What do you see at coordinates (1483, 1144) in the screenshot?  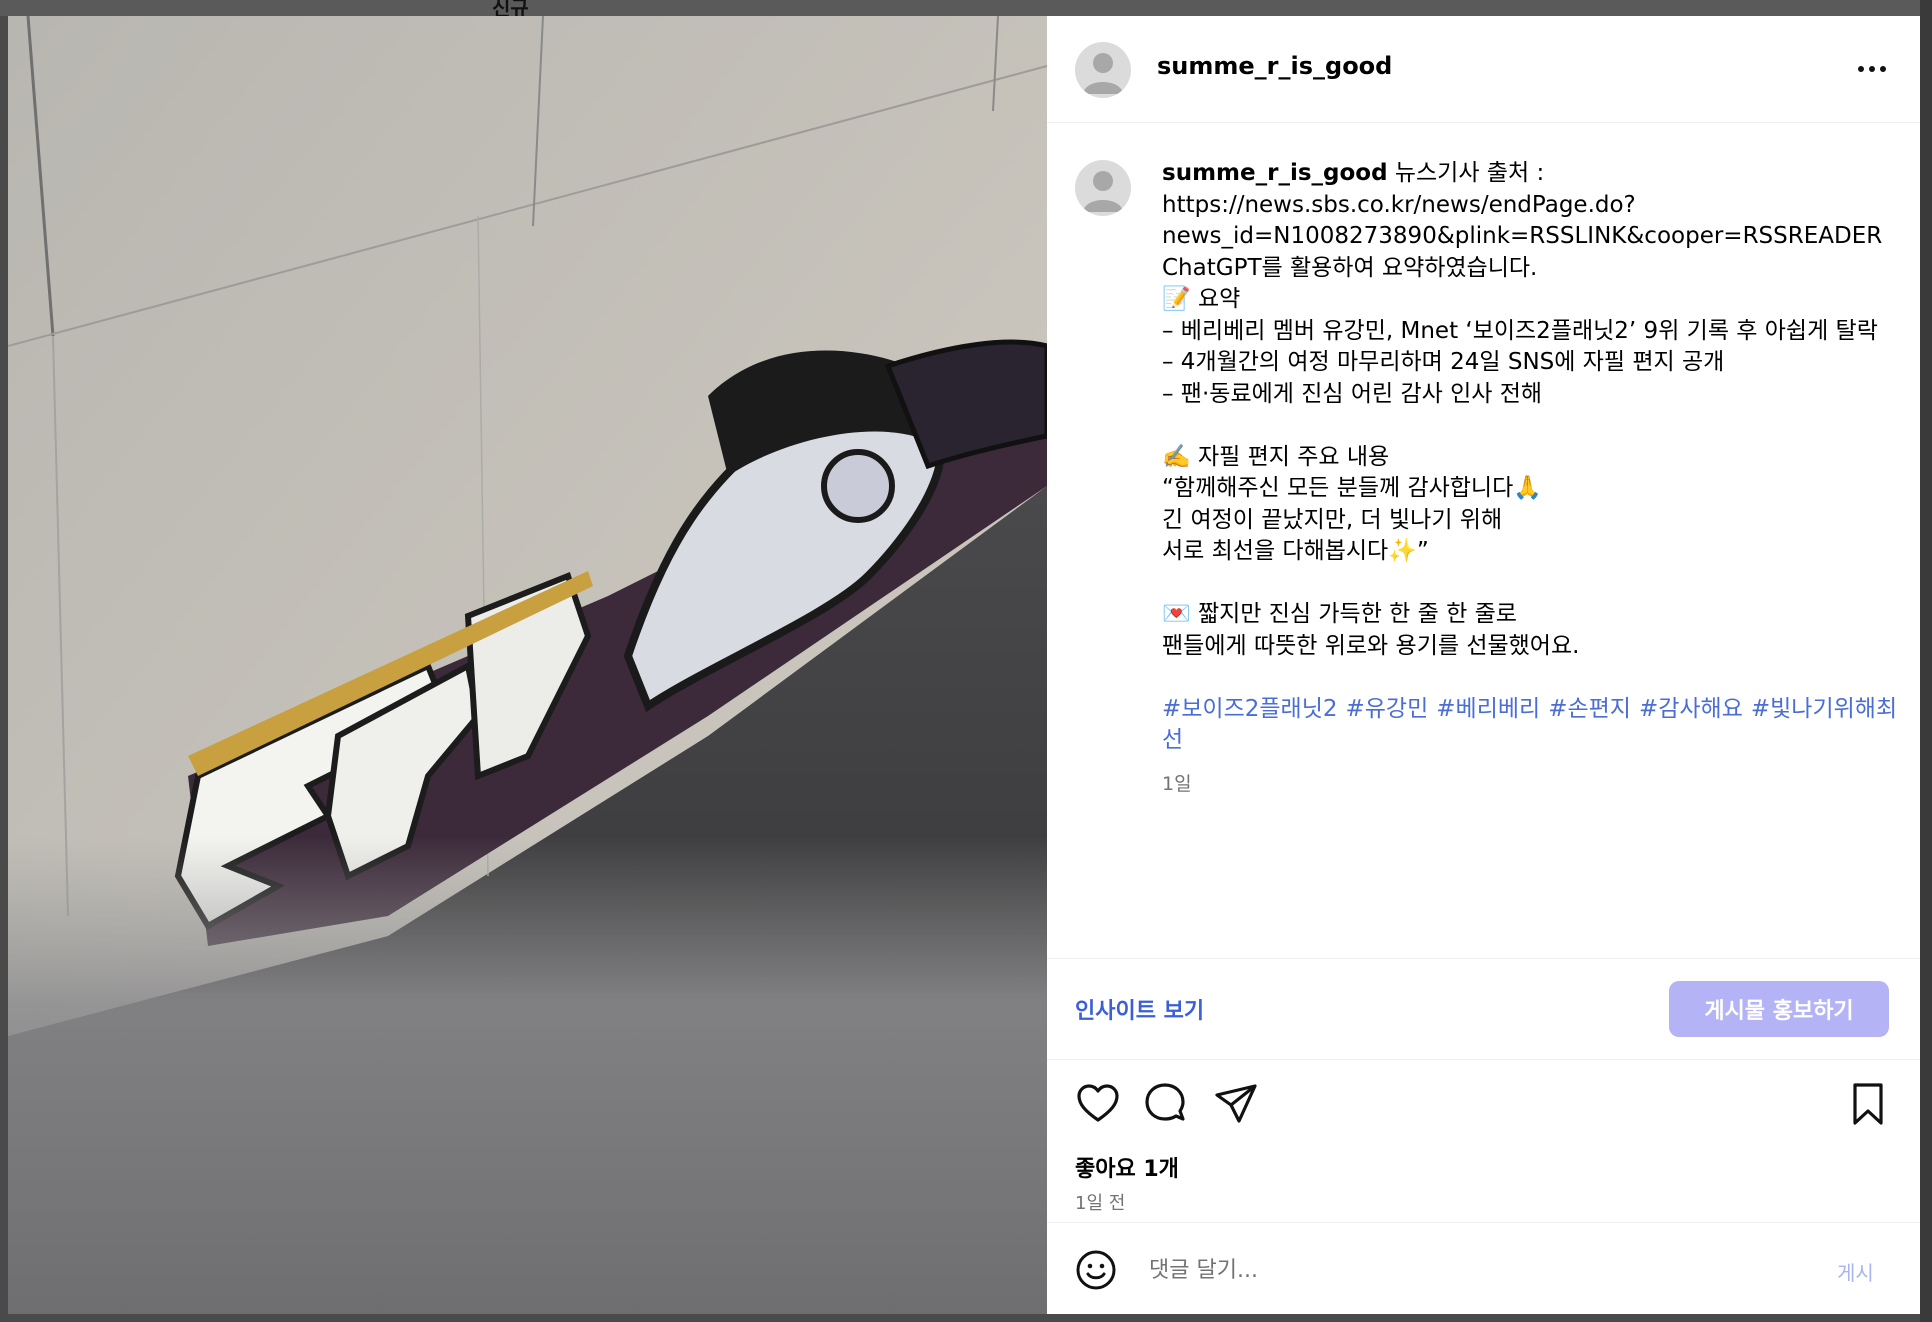 I see `post-actions: 좋아요 1개 1일 전` at bounding box center [1483, 1144].